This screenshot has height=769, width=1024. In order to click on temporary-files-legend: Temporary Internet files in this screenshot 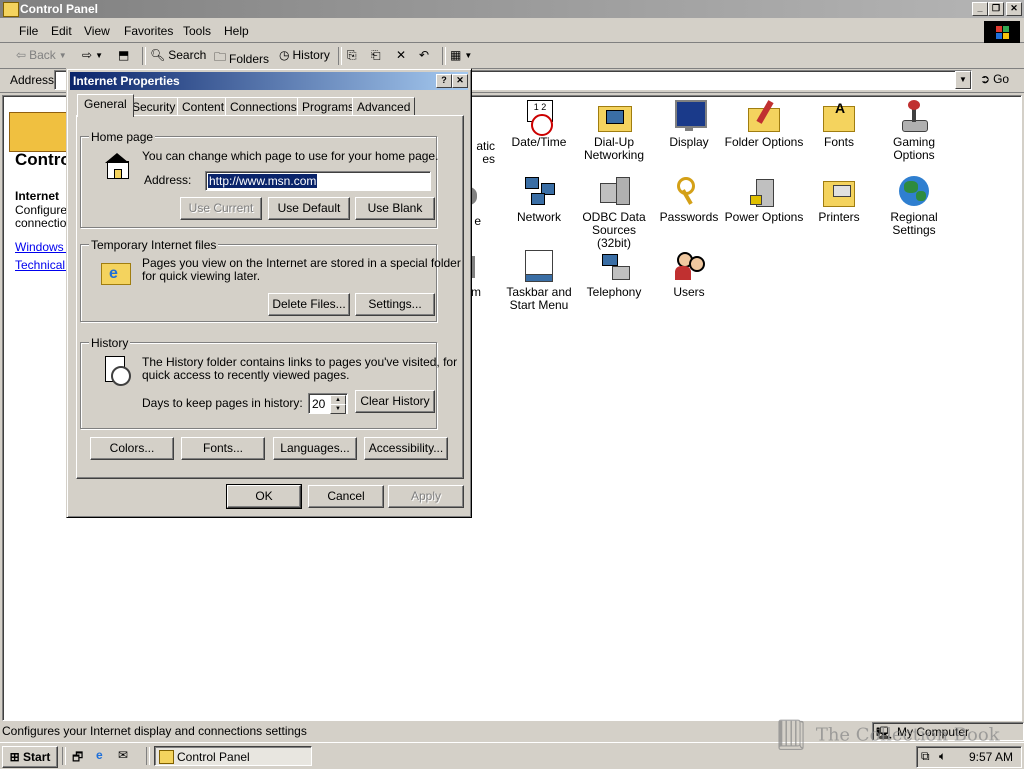, I will do `click(154, 245)`.